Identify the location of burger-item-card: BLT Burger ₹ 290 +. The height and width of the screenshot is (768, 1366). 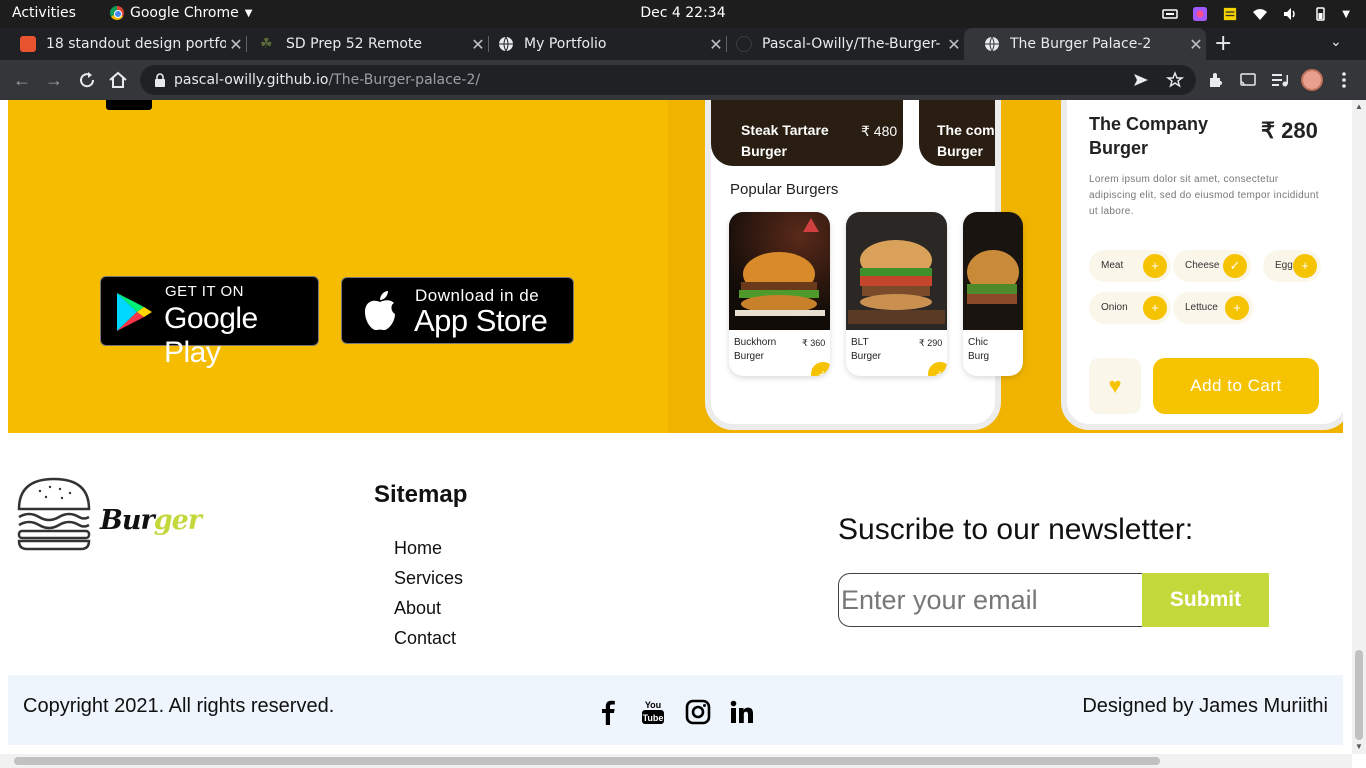
(896, 294).